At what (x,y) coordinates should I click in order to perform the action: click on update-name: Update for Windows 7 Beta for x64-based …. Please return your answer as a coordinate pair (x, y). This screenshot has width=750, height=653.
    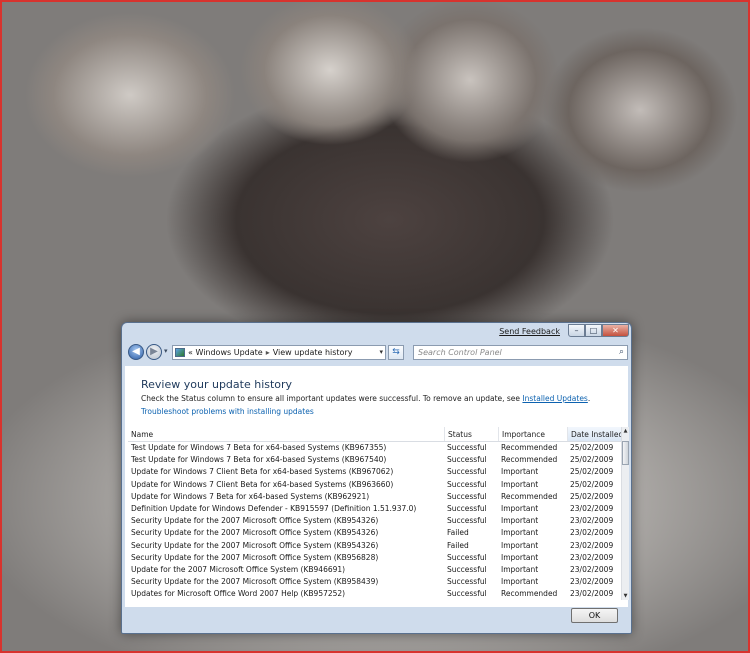
    Looking at the image, I should click on (250, 496).